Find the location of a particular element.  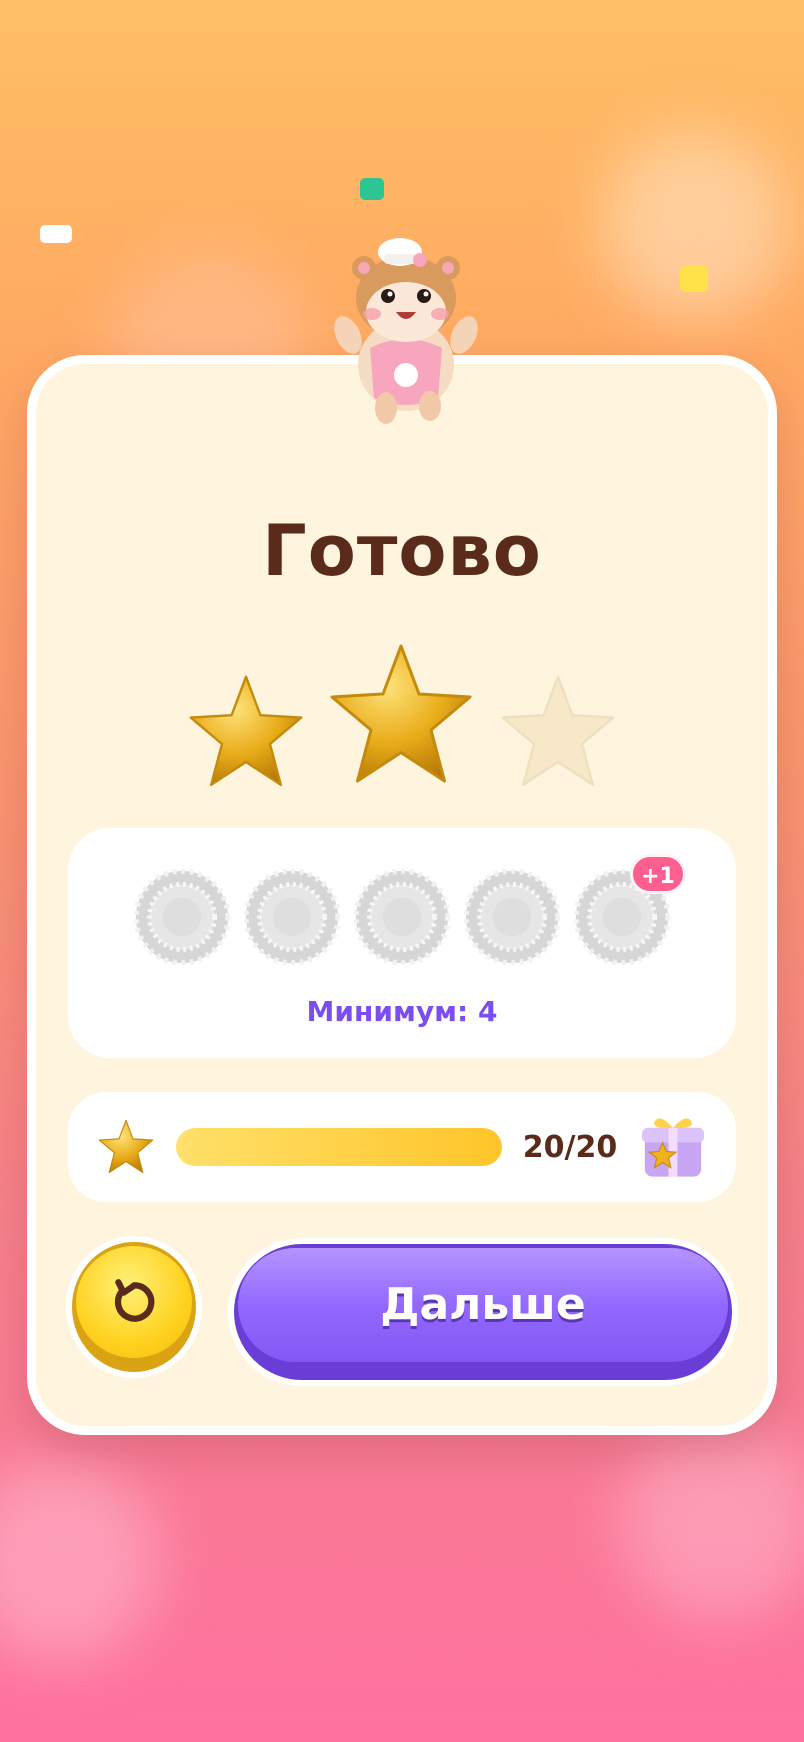

retry-button is located at coordinates (134, 1307).